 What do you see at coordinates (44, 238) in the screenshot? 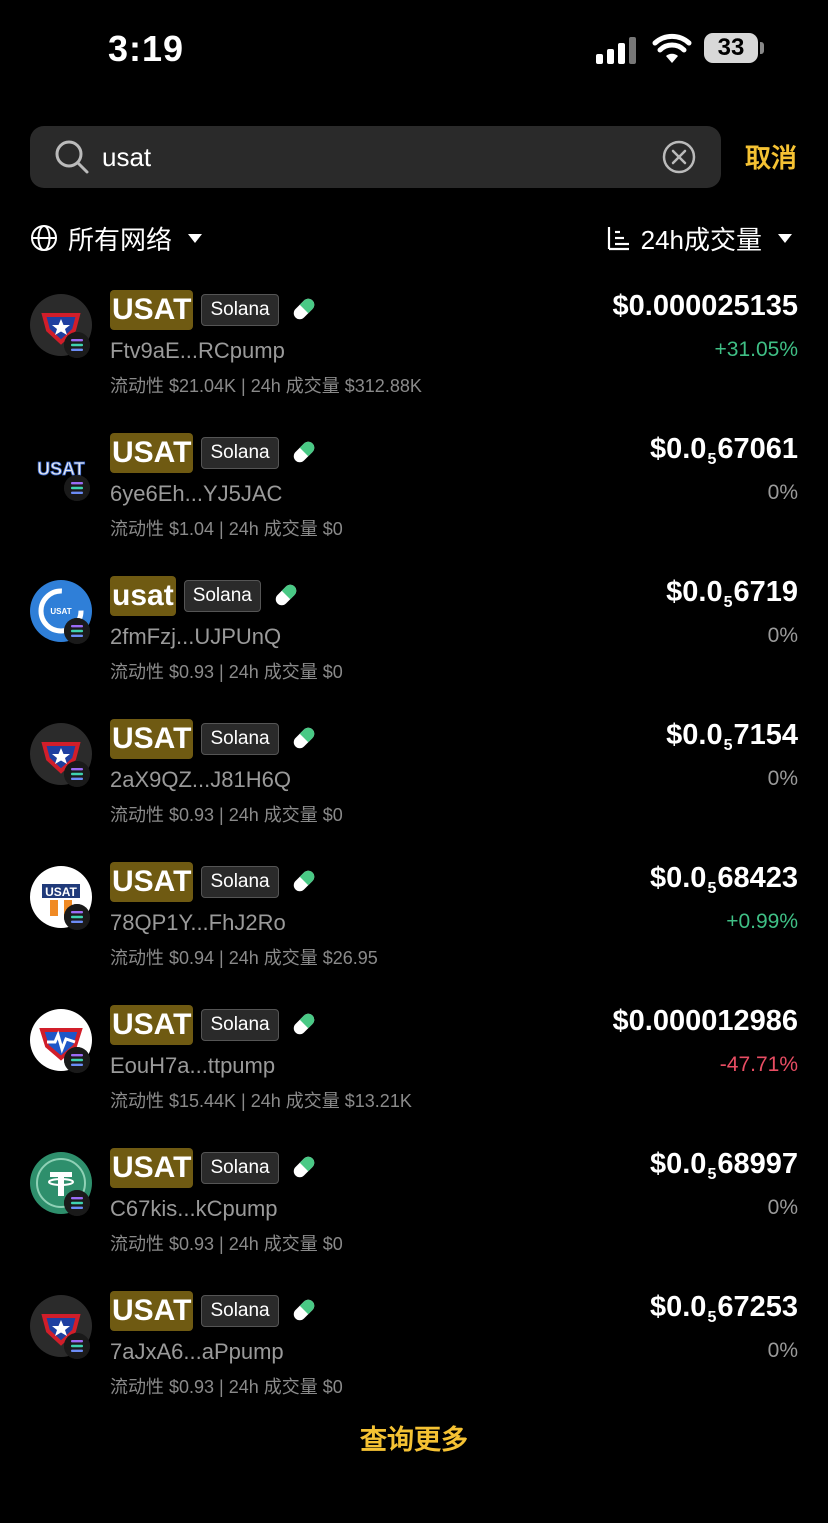
I see `globe-icon` at bounding box center [44, 238].